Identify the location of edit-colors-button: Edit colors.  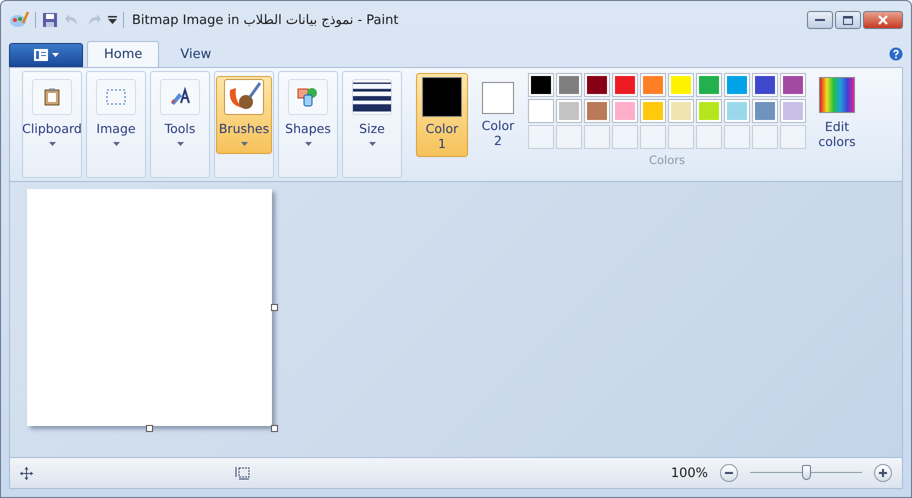
(837, 111).